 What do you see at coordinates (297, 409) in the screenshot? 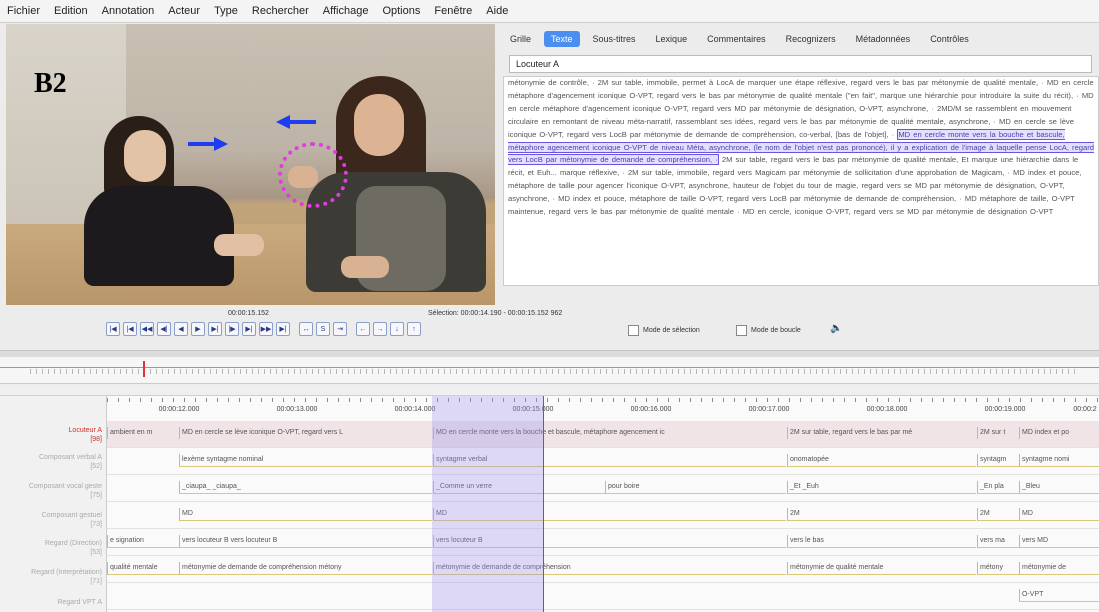
I see `ruler-tick: 00:00:13.000` at bounding box center [297, 409].